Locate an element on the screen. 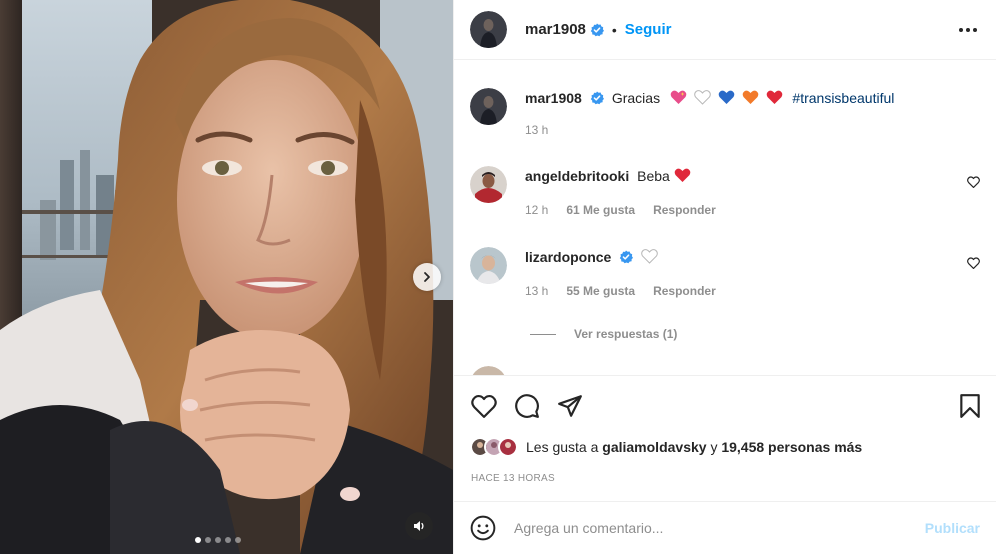 The width and height of the screenshot is (996, 554). comment-button is located at coordinates (527, 406).